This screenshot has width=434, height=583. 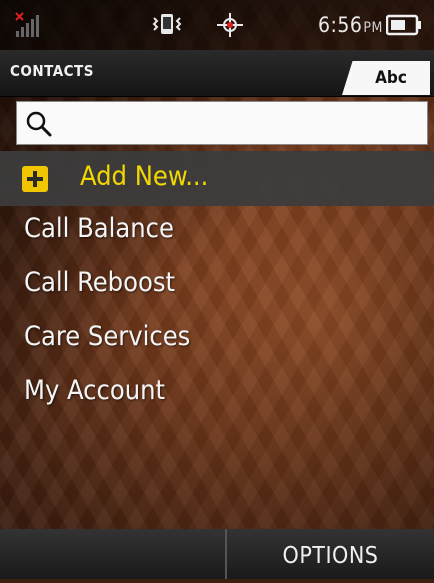 What do you see at coordinates (113, 554) in the screenshot?
I see `left-softkey` at bounding box center [113, 554].